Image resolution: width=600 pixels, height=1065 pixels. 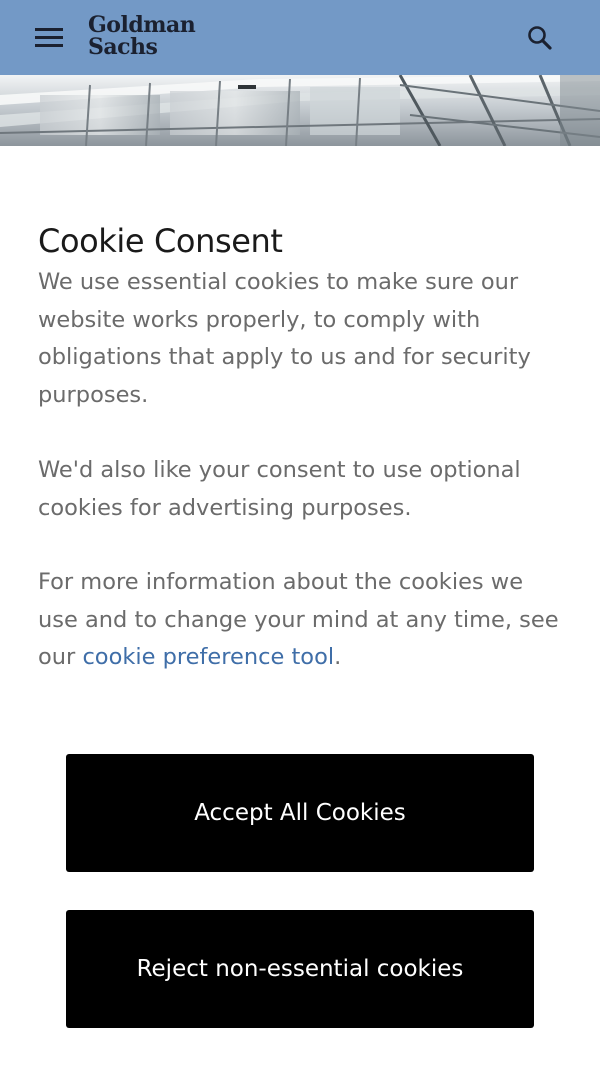 I want to click on cookie-preference-tool-link: cookie preference tool, so click(x=208, y=657).